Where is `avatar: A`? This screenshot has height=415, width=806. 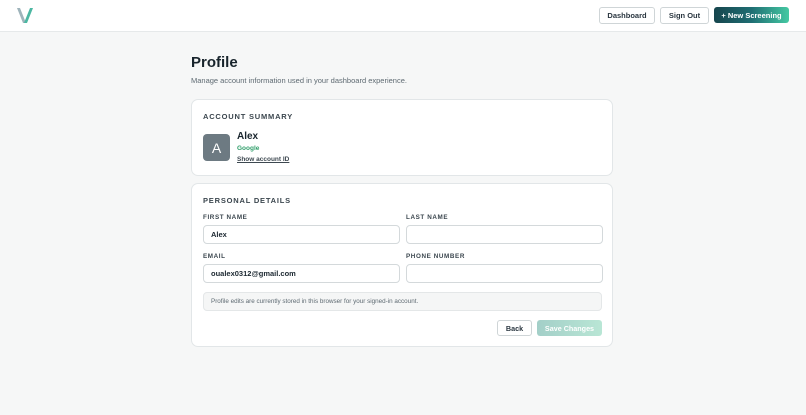
avatar: A is located at coordinates (216, 147).